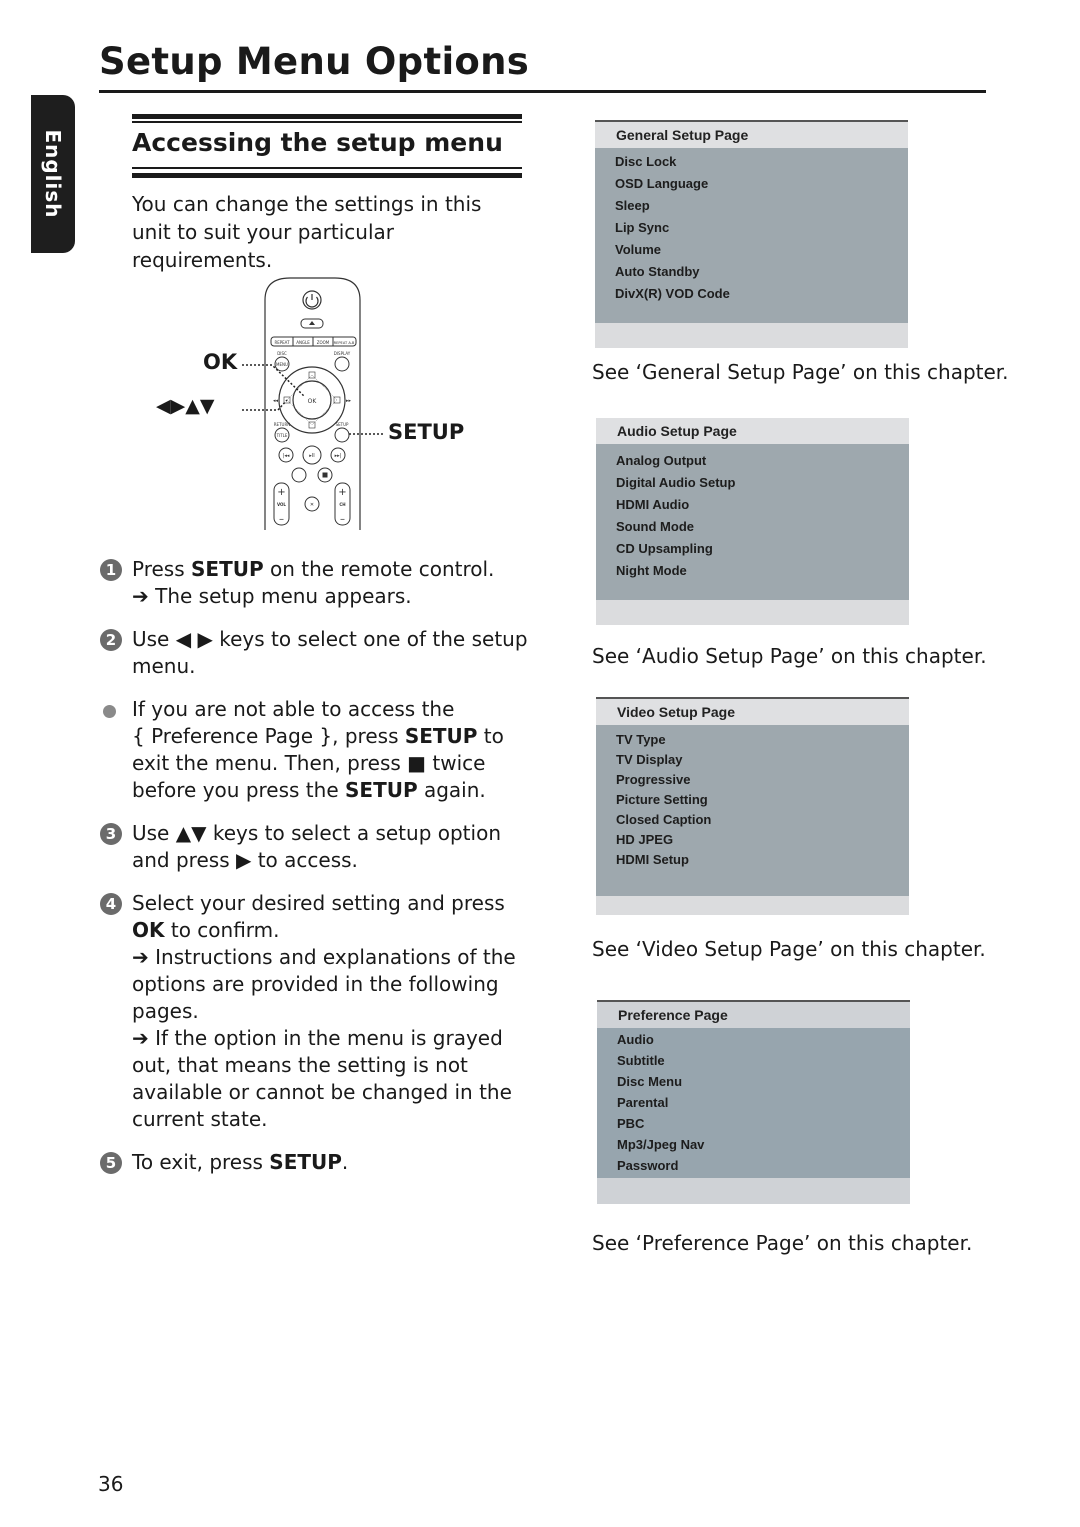 This screenshot has width=1080, height=1527. Describe the element at coordinates (752, 505) in the screenshot. I see `menu-item: HDMI Audio` at that location.